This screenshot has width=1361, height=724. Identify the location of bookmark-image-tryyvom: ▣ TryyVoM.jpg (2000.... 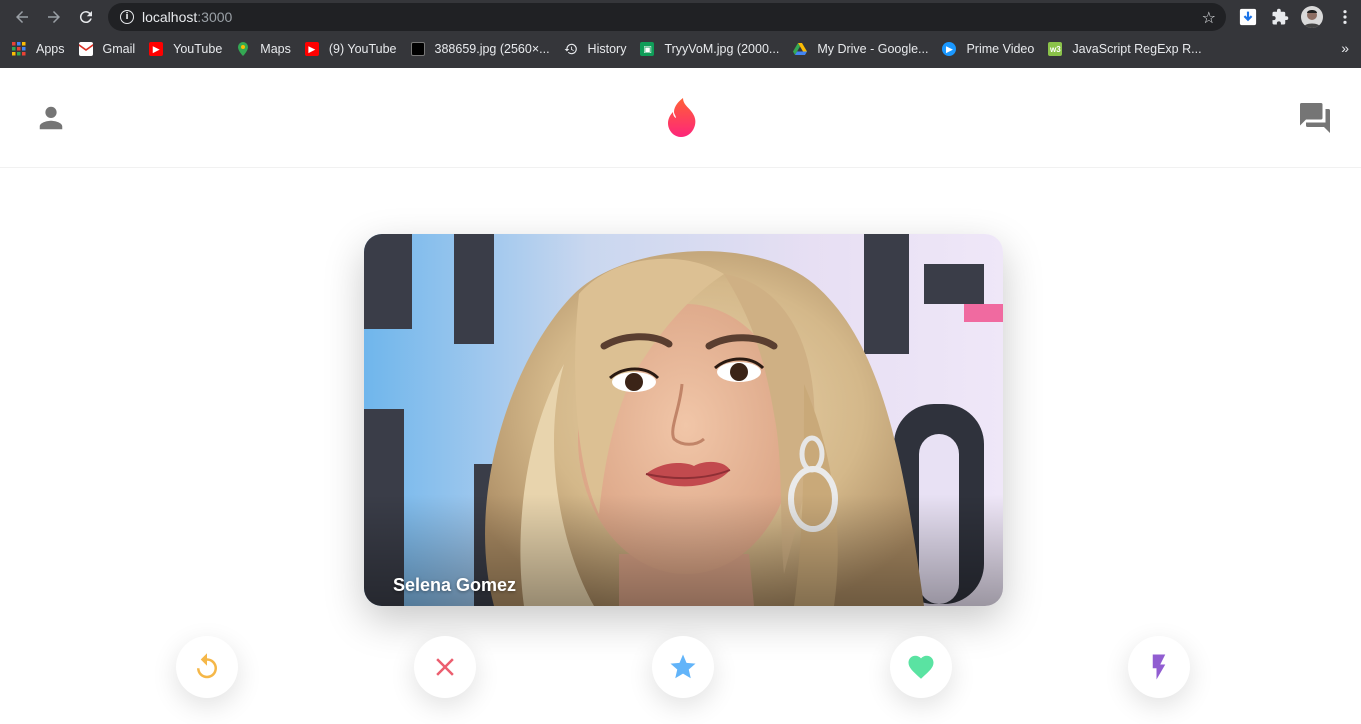
(709, 49).